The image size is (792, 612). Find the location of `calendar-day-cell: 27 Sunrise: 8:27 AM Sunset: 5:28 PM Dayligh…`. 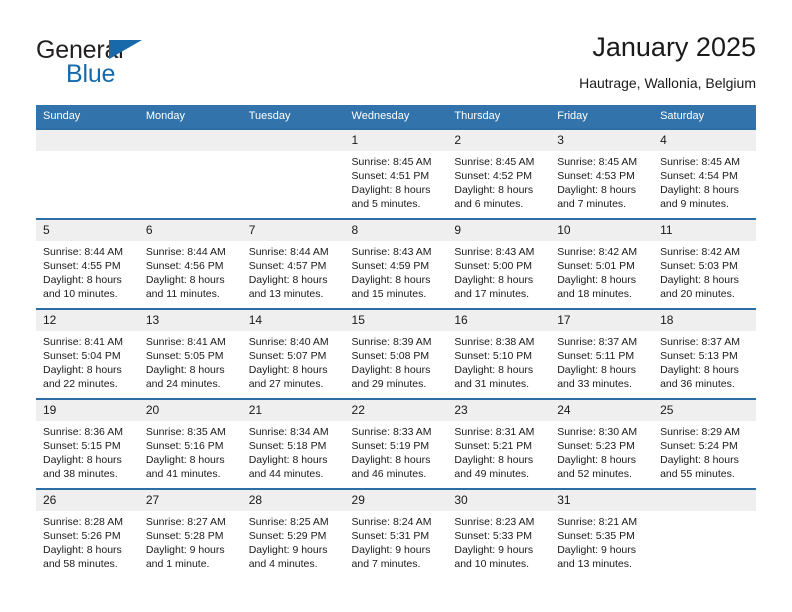

calendar-day-cell: 27 Sunrise: 8:27 AM Sunset: 5:28 PM Dayligh… is located at coordinates (190, 533).